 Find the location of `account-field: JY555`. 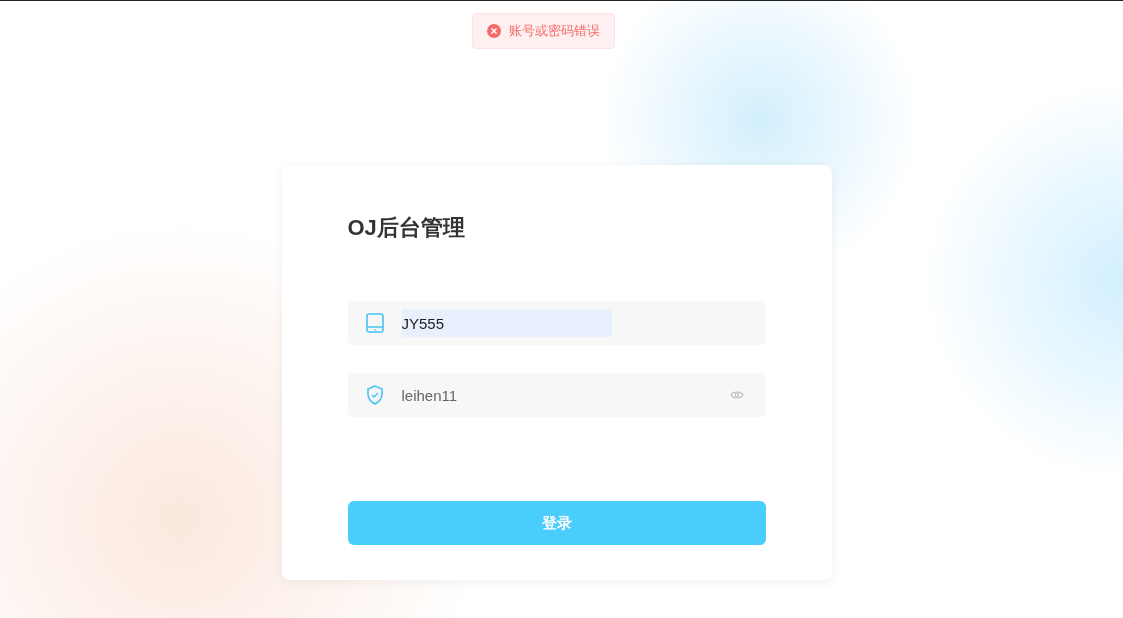

account-field: JY555 is located at coordinates (556, 323).